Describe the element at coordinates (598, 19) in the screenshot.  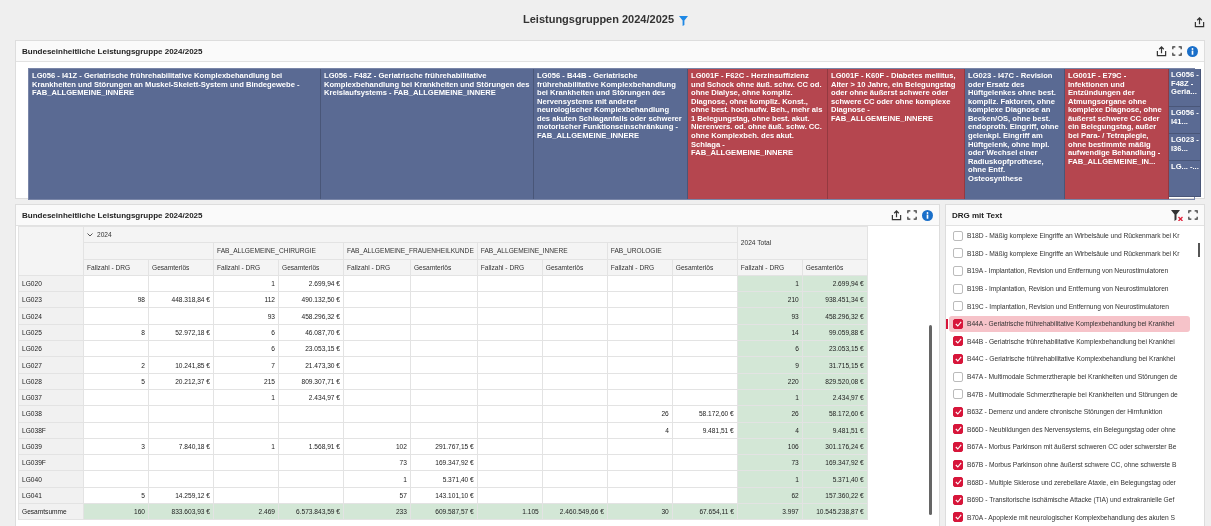
I see `dashboard-title: Leistungsgruppen 2024/2025` at that location.